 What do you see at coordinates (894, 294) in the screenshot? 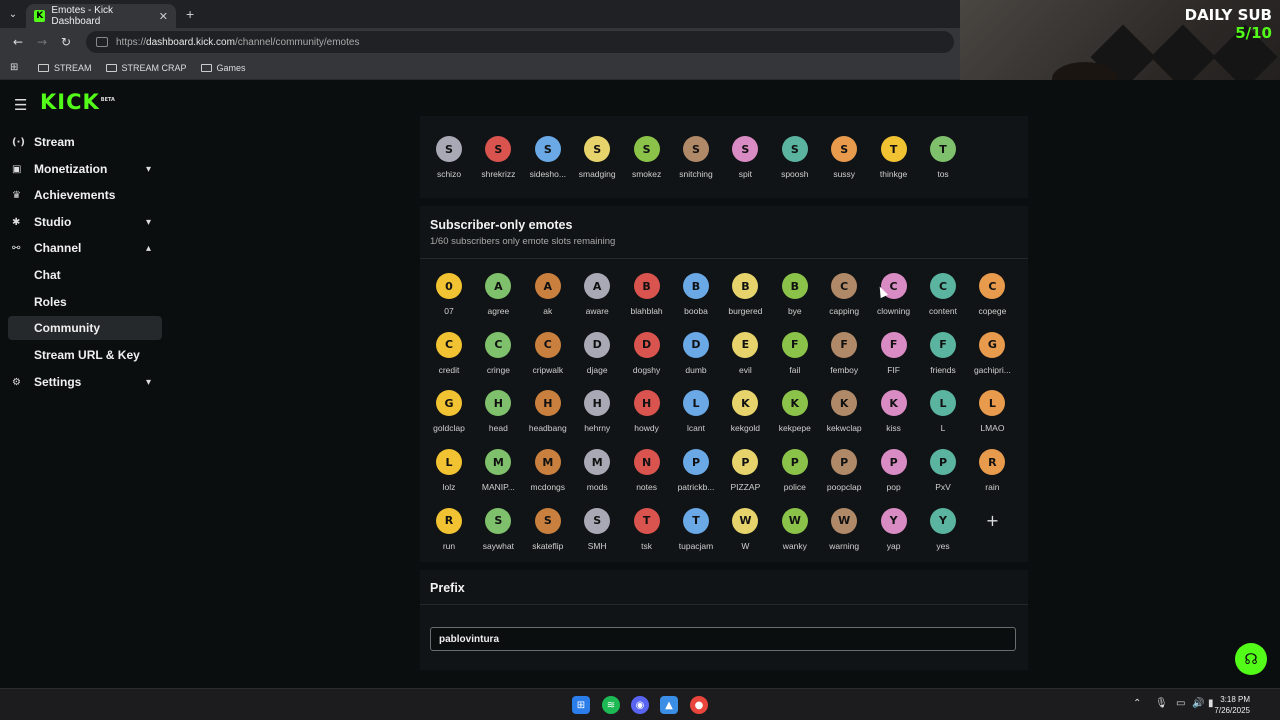
I see `emote-item: Cclowning` at bounding box center [894, 294].